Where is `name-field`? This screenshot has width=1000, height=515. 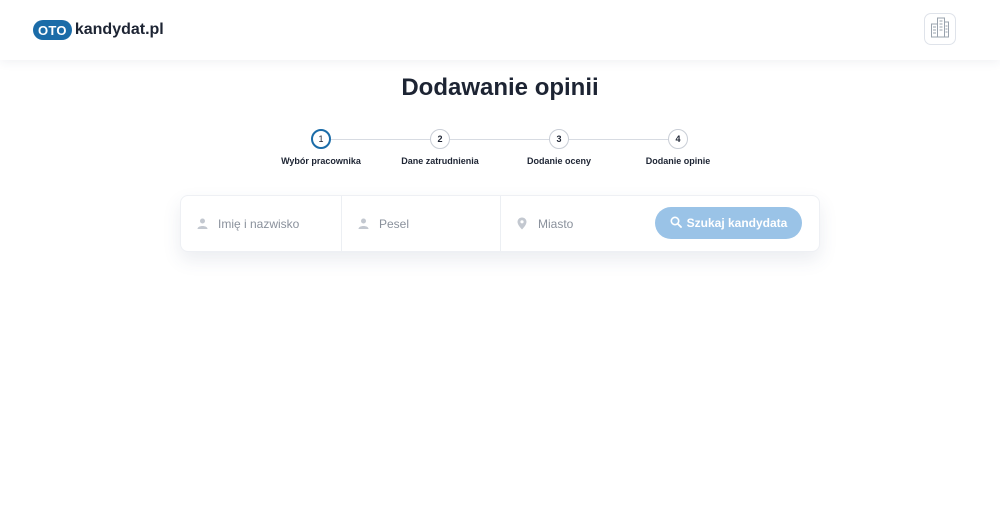 name-field is located at coordinates (261, 223).